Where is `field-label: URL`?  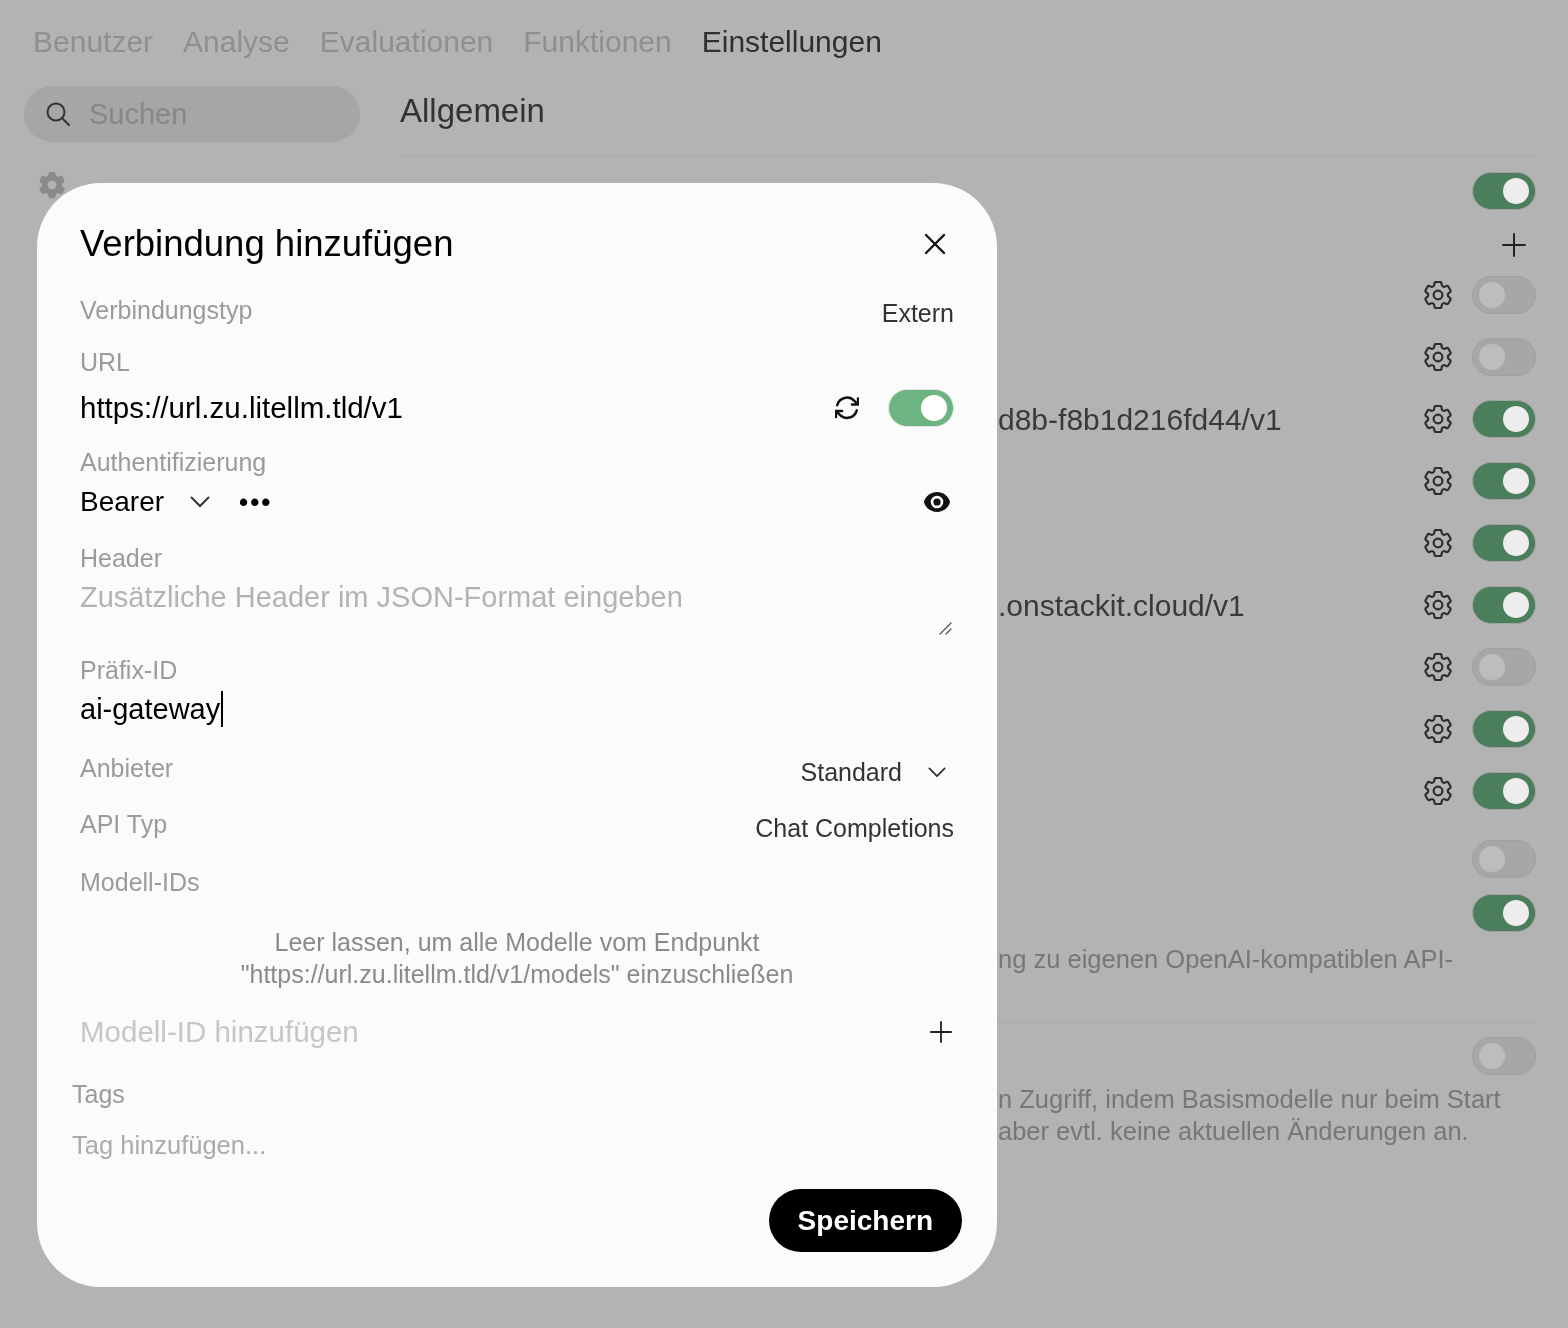
field-label: URL is located at coordinates (105, 362).